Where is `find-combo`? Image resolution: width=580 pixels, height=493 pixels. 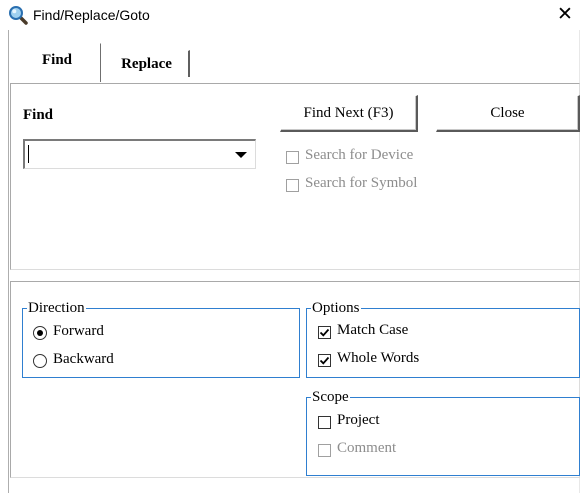
find-combo is located at coordinates (139, 154).